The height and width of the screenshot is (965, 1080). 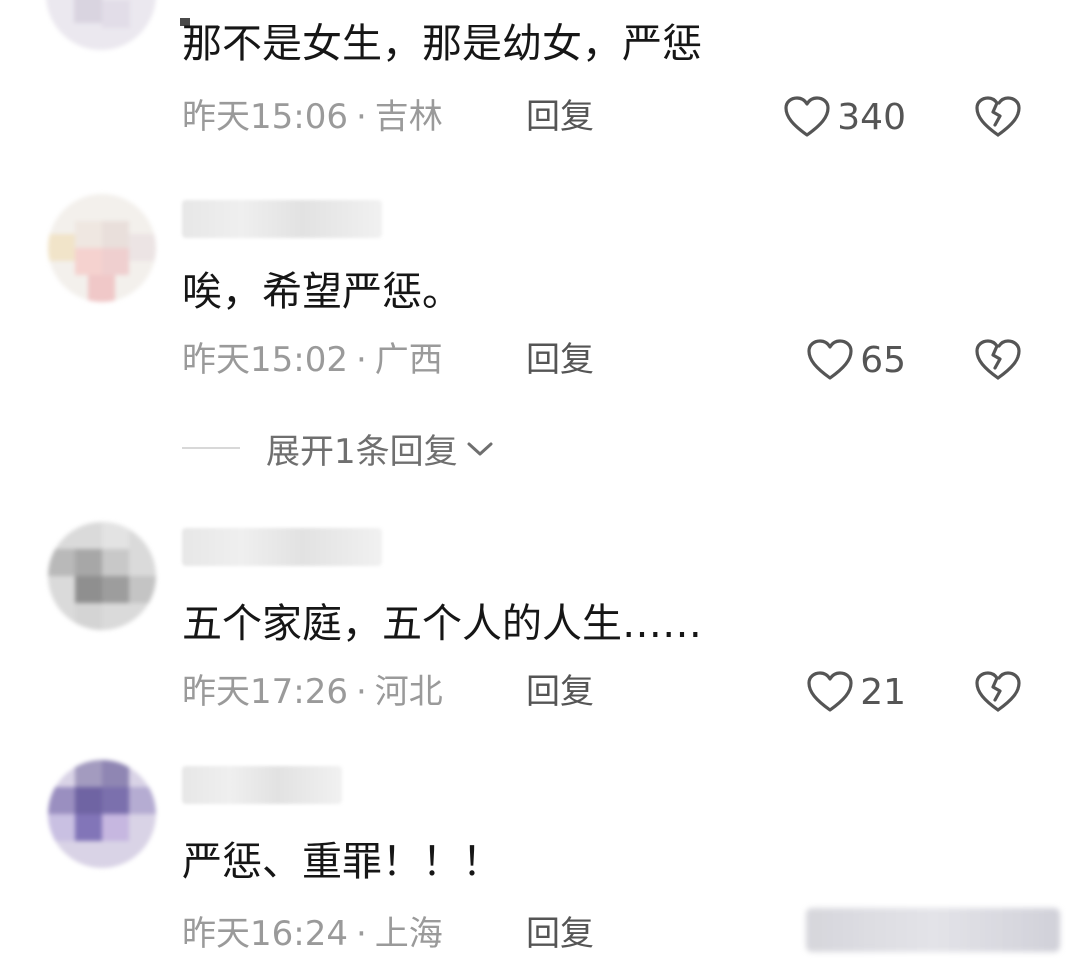 What do you see at coordinates (871, 117) in the screenshot?
I see `like-count: 340` at bounding box center [871, 117].